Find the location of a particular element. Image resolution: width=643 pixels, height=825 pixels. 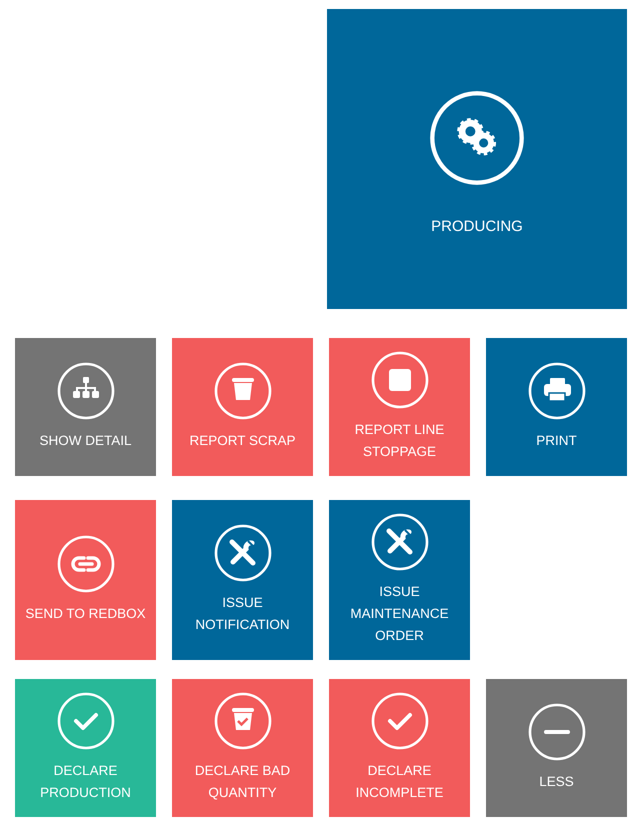

stop-icon is located at coordinates (399, 380).